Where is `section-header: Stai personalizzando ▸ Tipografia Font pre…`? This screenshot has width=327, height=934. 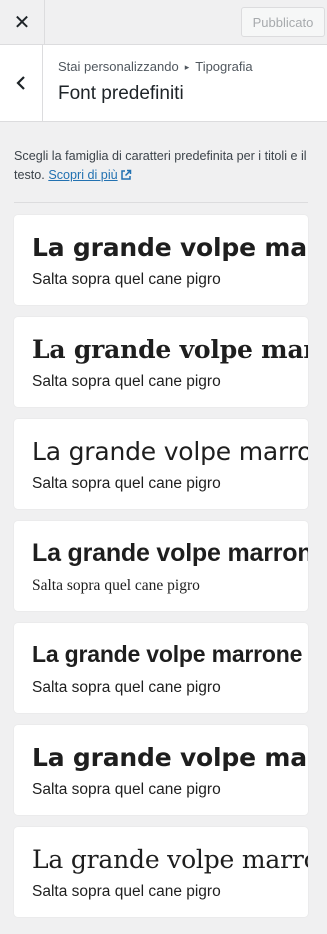
section-header: Stai personalizzando ▸ Tipografia Font pre… is located at coordinates (163, 83).